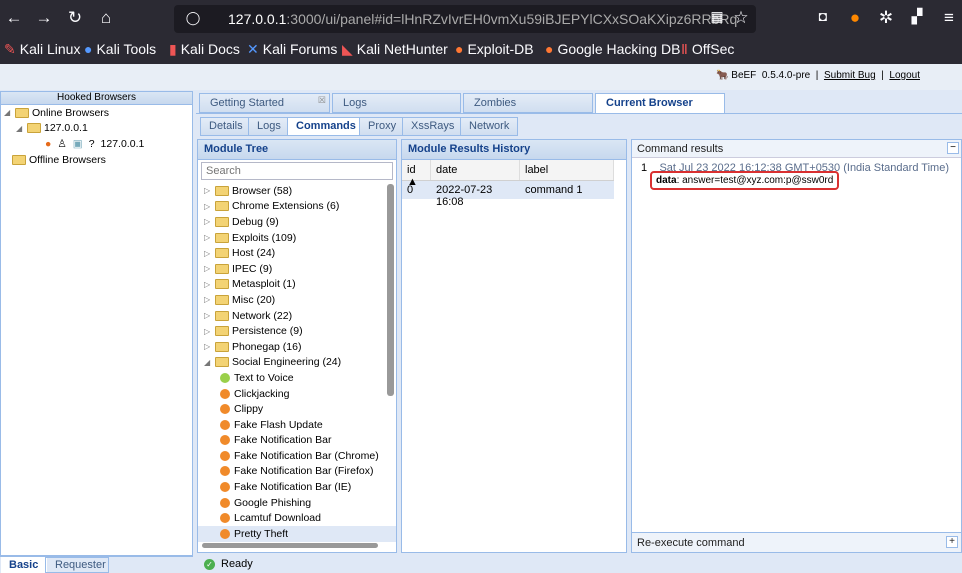  What do you see at coordinates (269, 126) in the screenshot?
I see `subtab-logs: Logs` at bounding box center [269, 126].